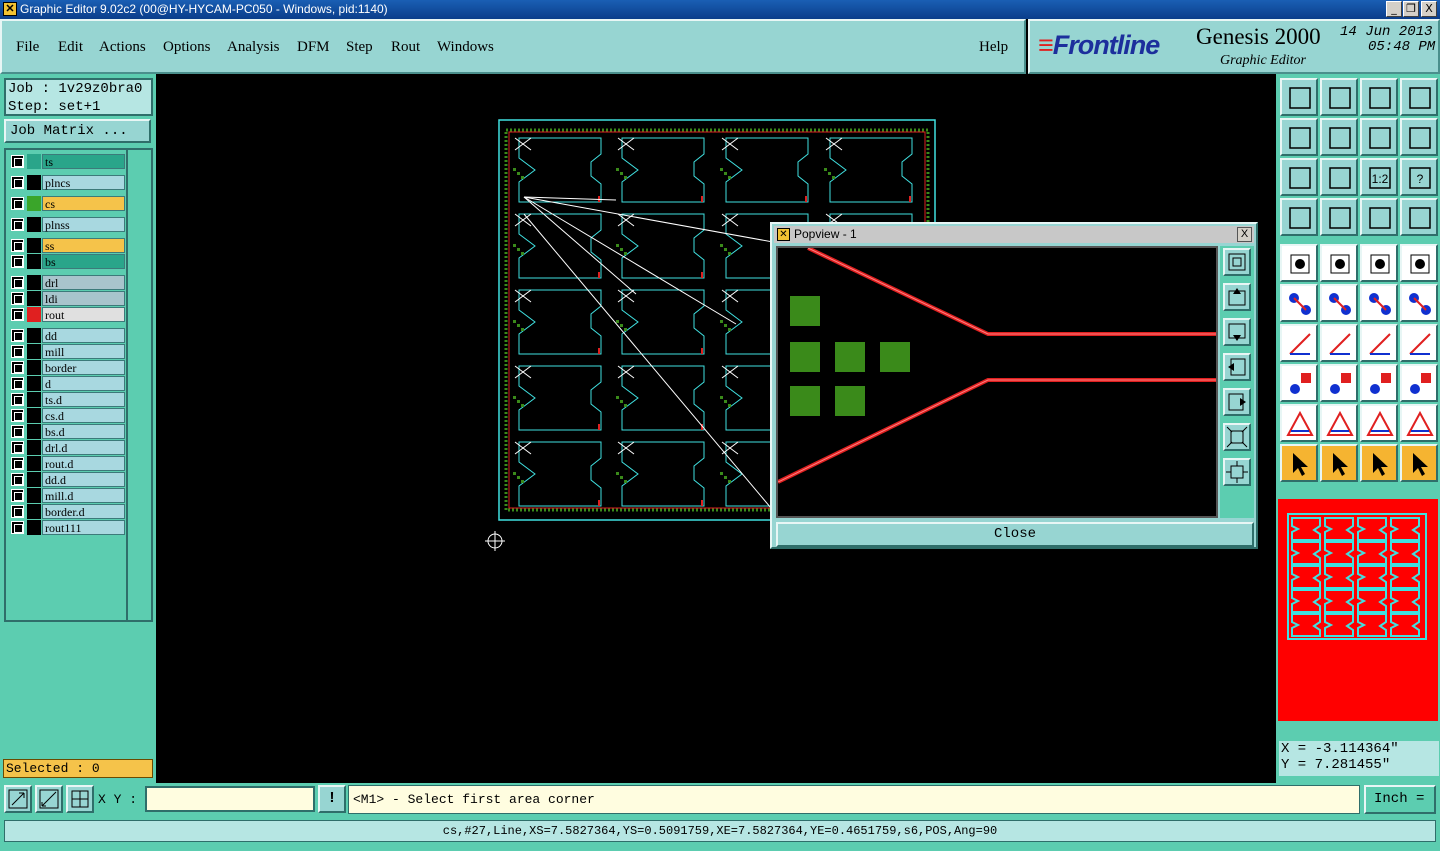  Describe the element at coordinates (1400, 799) in the screenshot. I see `unit-selector: Inch =` at that location.